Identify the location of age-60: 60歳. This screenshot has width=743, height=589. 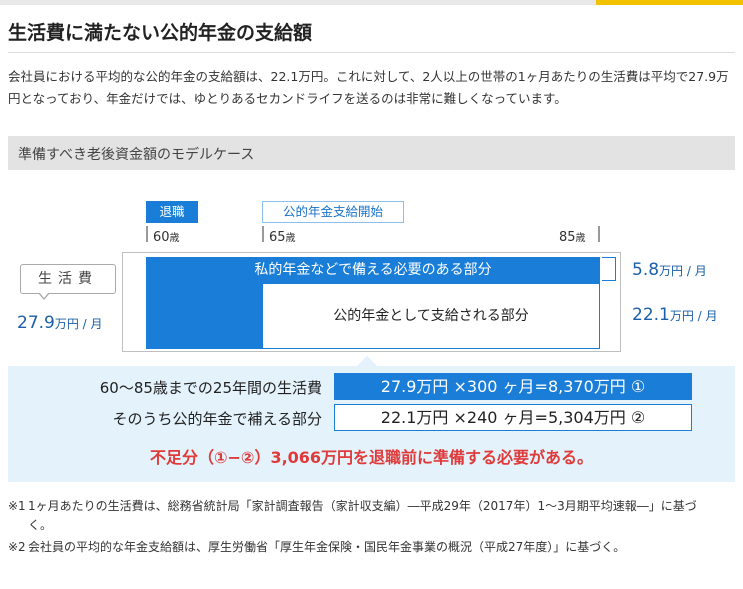
(166, 237).